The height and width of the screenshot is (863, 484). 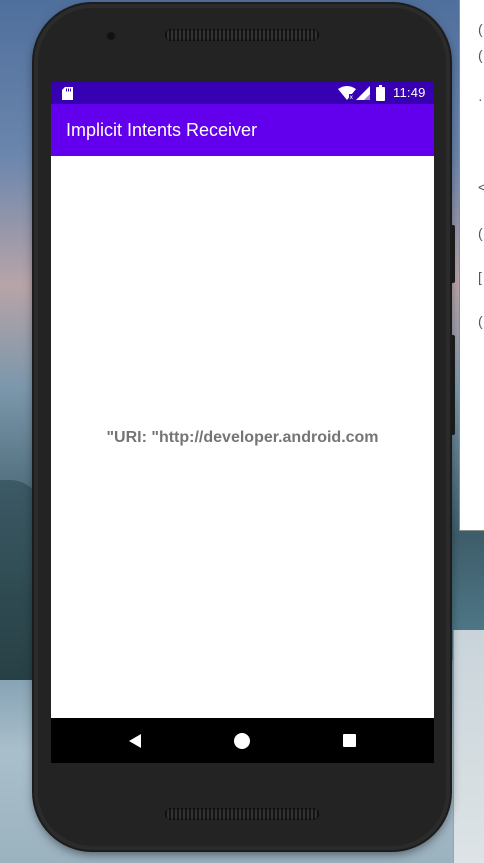 What do you see at coordinates (111, 36) in the screenshot?
I see `front-camera-icon` at bounding box center [111, 36].